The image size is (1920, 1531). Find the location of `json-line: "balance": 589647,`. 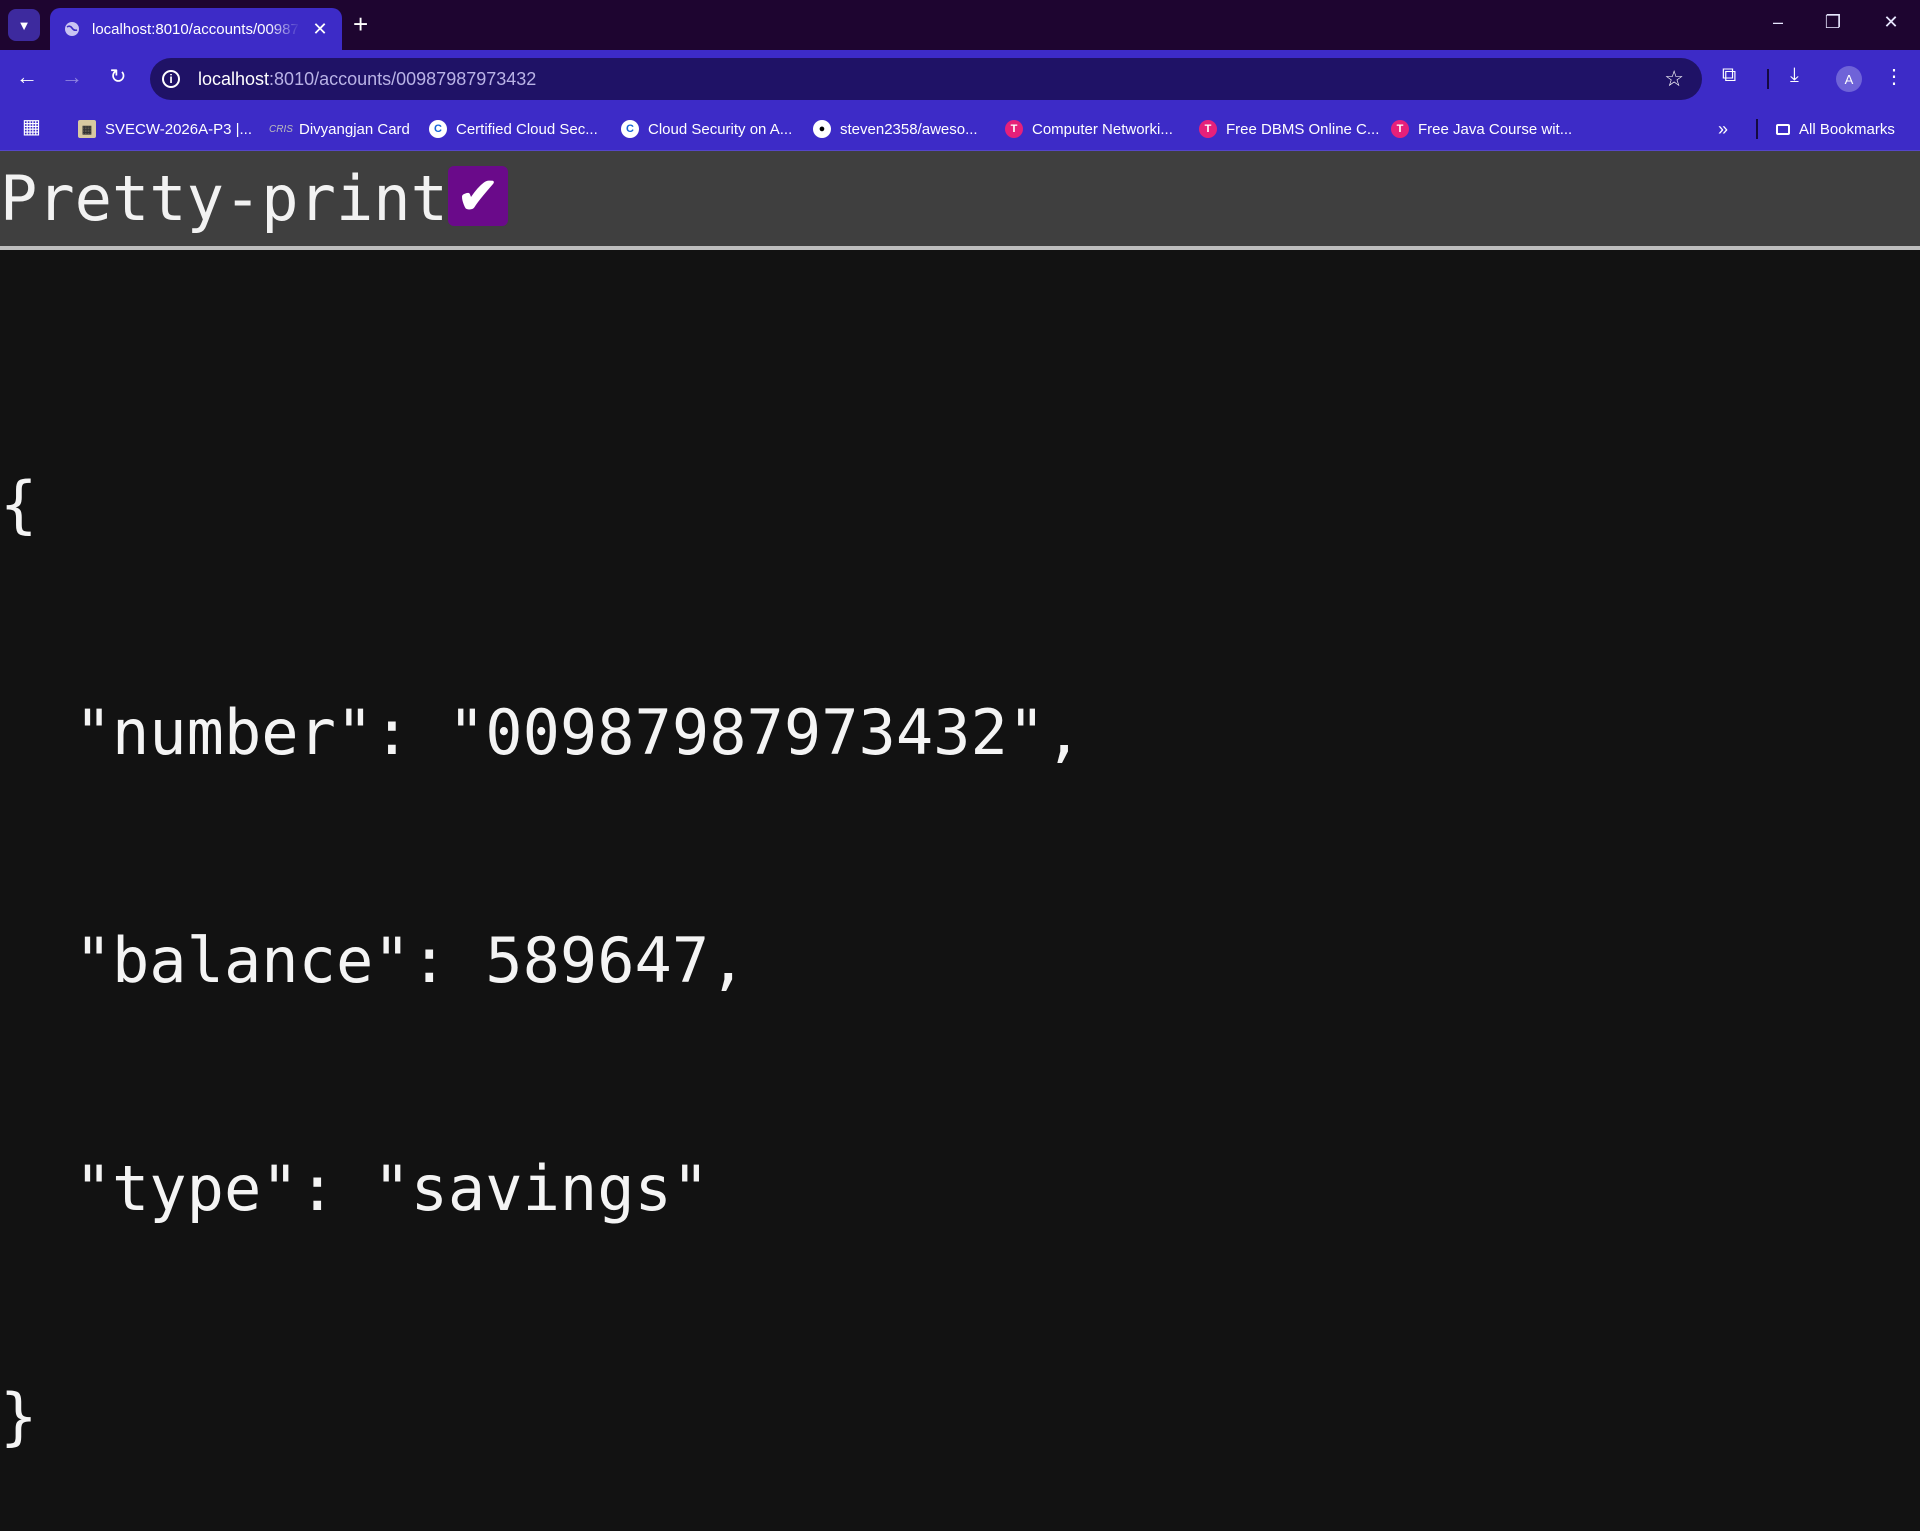

json-line: "balance": 589647, is located at coordinates (373, 960).